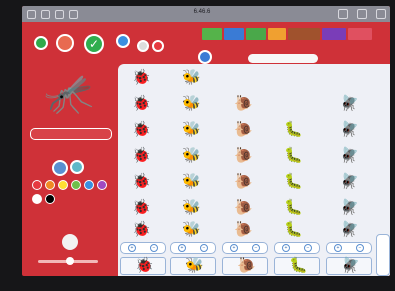 The height and width of the screenshot is (291, 395). I want to click on close-button, so click(158, 46).